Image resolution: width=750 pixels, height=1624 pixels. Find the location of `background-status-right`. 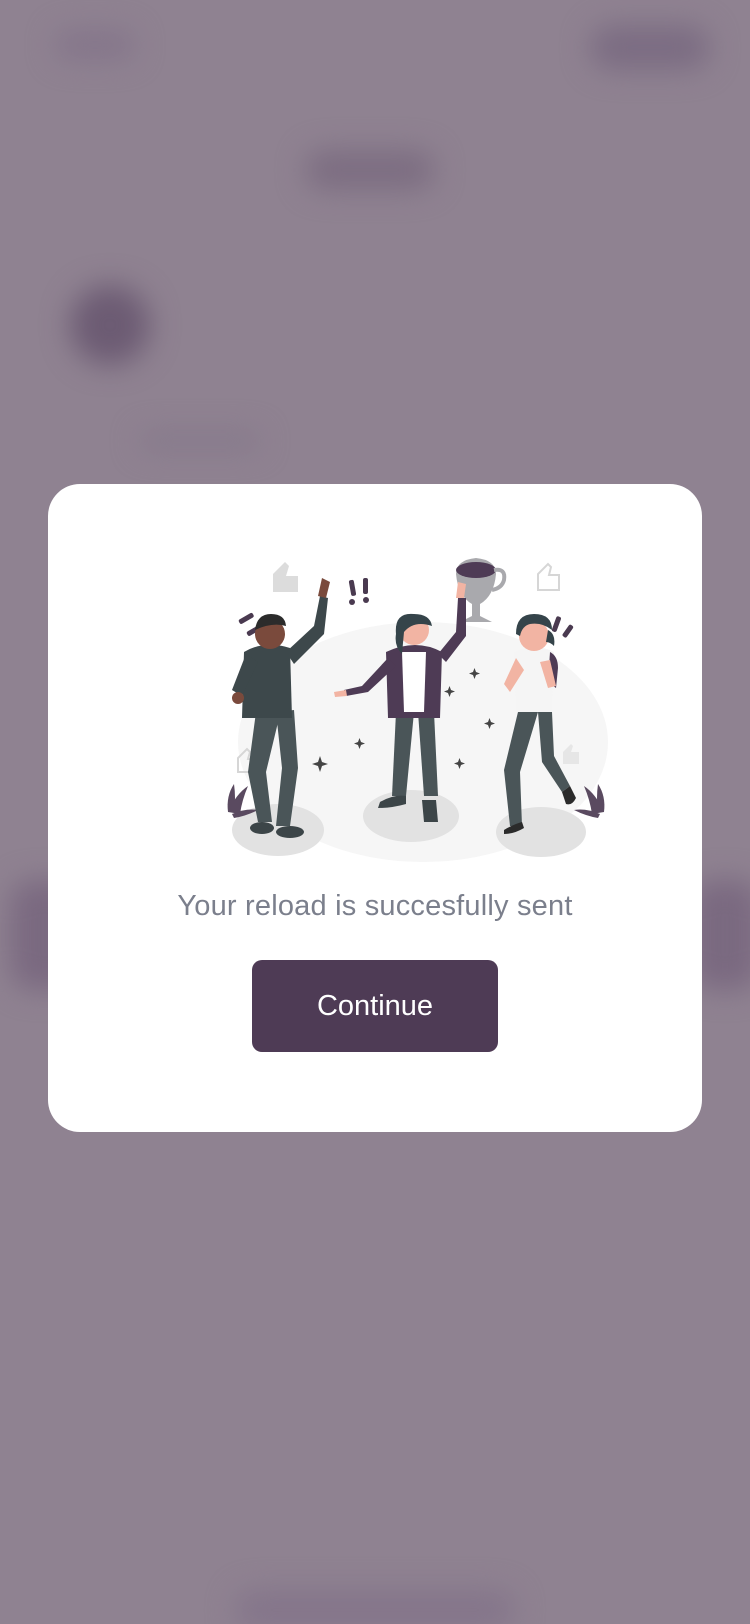

background-status-right is located at coordinates (650, 47).